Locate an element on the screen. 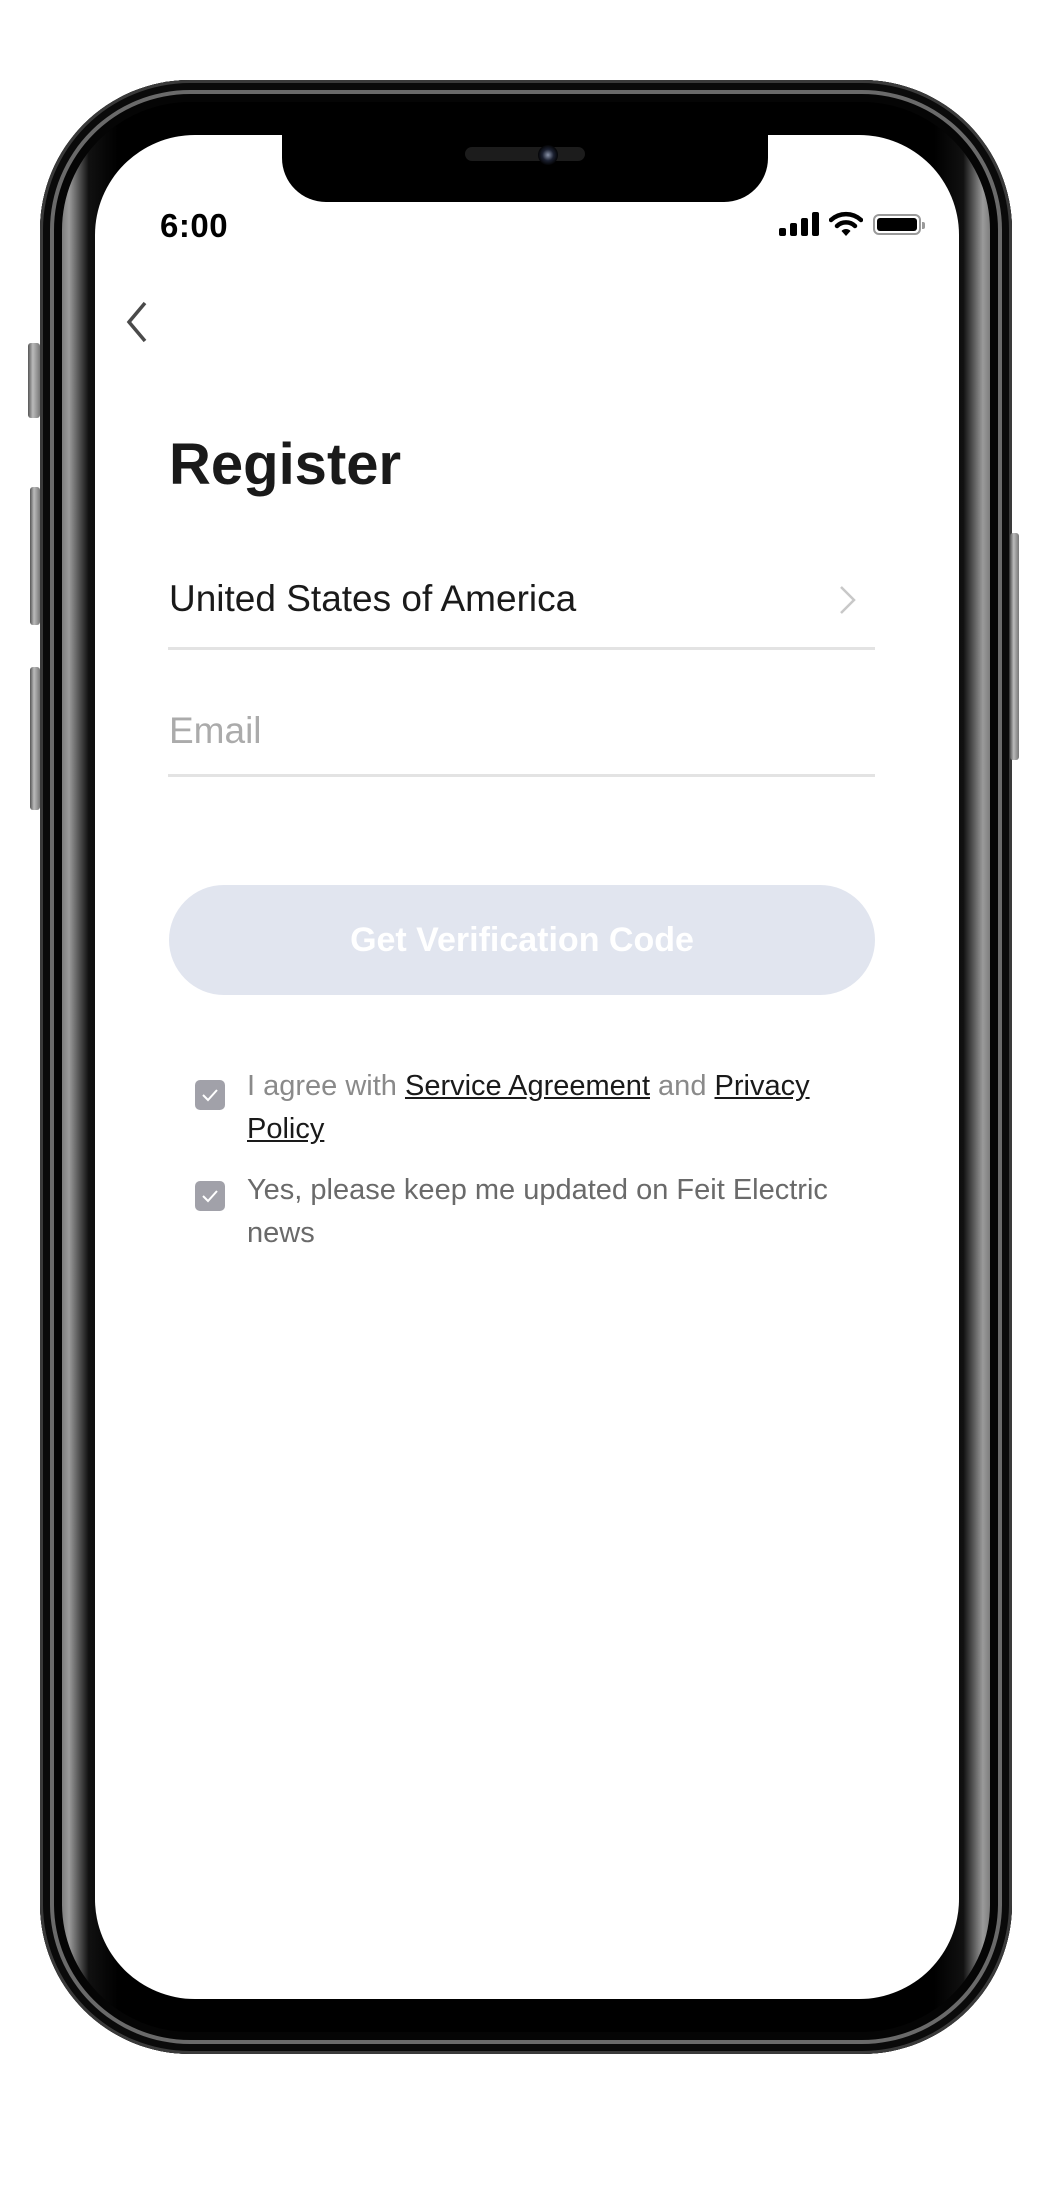 The height and width of the screenshot is (2211, 1063). status-icons is located at coordinates (852, 224).